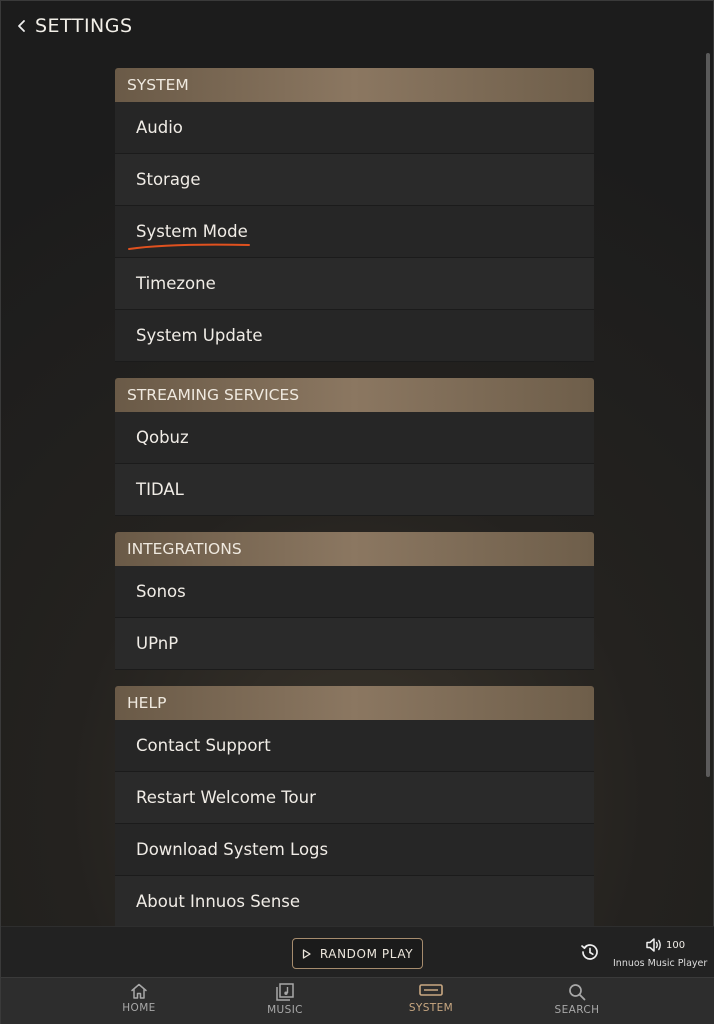 The height and width of the screenshot is (1024, 714). Describe the element at coordinates (176, 283) in the screenshot. I see `item-label: Timezone` at that location.